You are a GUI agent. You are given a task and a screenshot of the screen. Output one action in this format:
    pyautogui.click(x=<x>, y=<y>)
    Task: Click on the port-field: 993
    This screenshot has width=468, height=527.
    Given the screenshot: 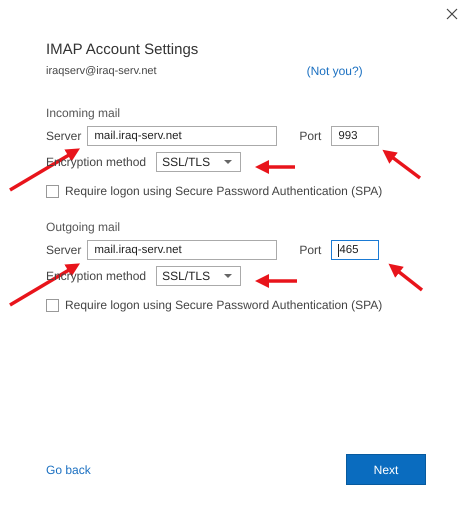 What is the action you would take?
    pyautogui.click(x=355, y=136)
    